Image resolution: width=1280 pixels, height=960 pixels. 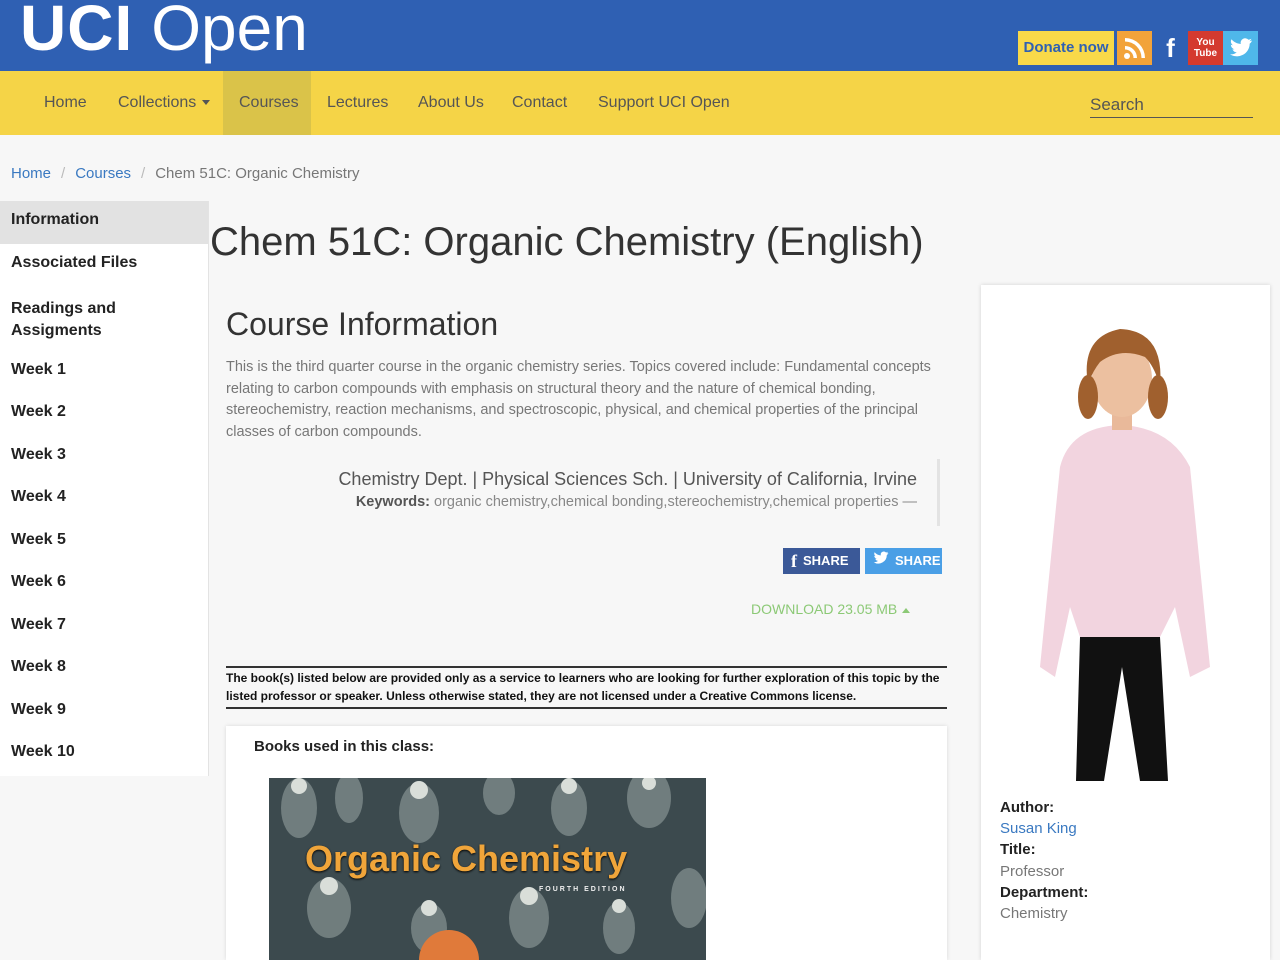 I want to click on page-title: Chem 51C: Organic Chemistry (English), so click(x=567, y=242).